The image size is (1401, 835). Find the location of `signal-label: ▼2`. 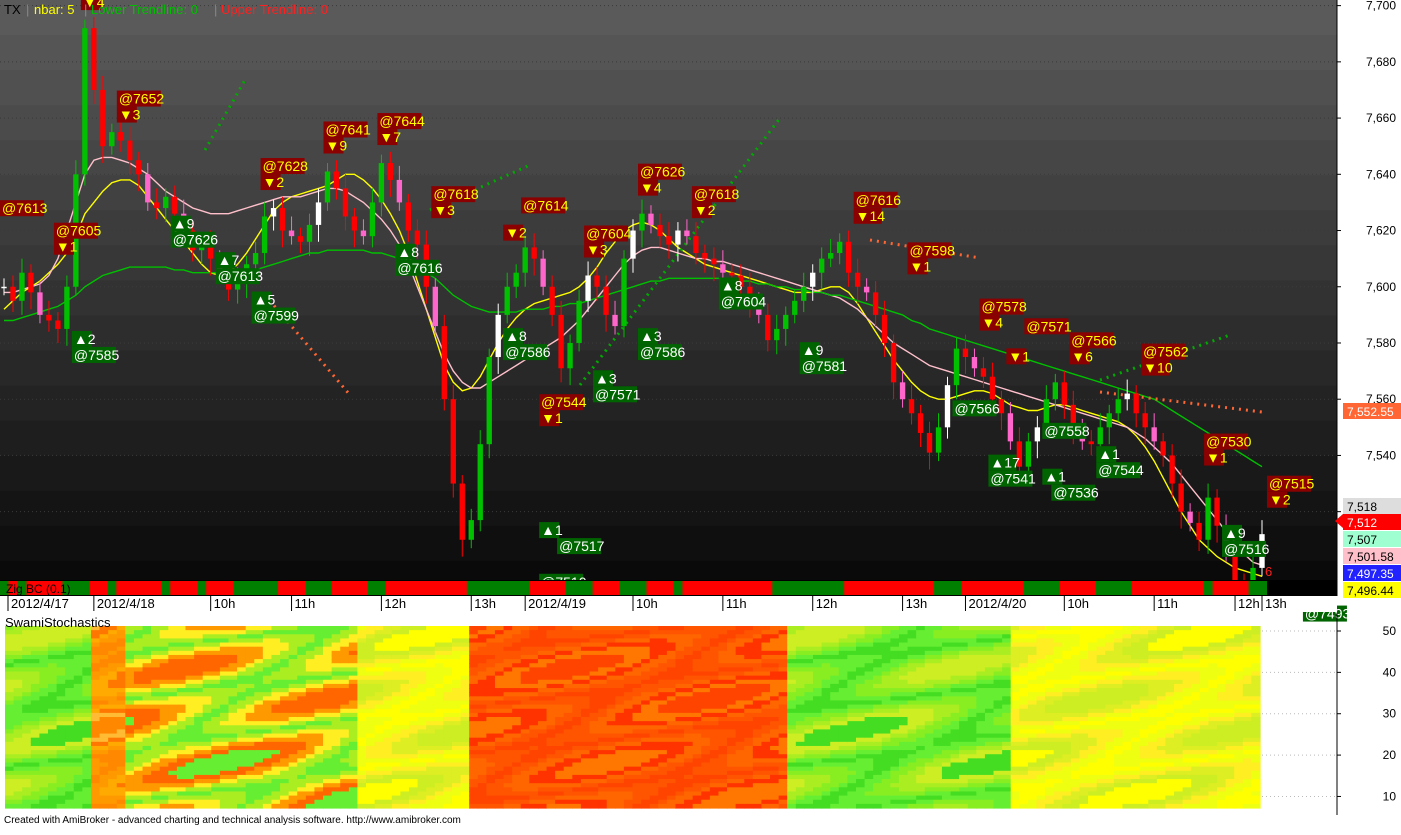

signal-label: ▼2 is located at coordinates (516, 233).